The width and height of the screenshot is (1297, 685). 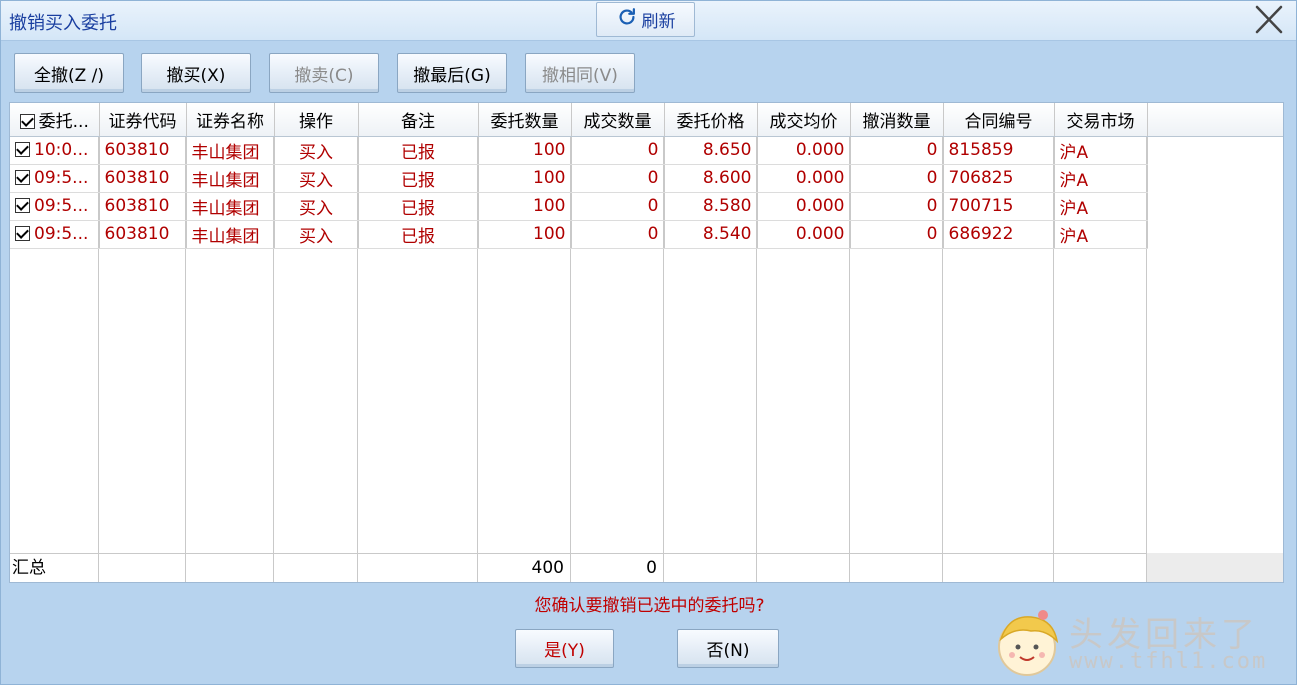 I want to click on header-avg: 成交均价, so click(x=804, y=120).